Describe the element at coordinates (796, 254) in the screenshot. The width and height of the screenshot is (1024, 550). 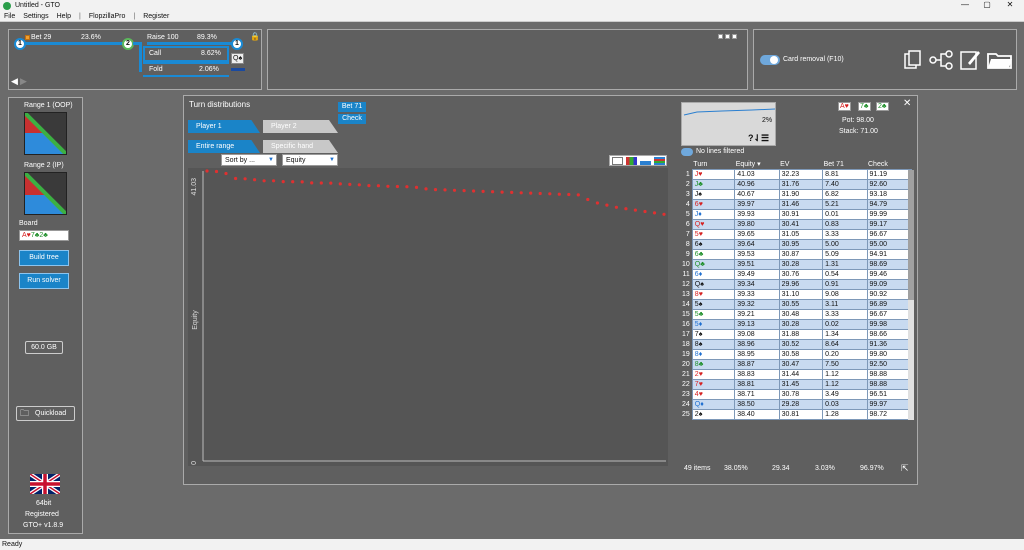
I see `table-row: 9 6♣ 39.53 30.87 5.09 94.91` at that location.